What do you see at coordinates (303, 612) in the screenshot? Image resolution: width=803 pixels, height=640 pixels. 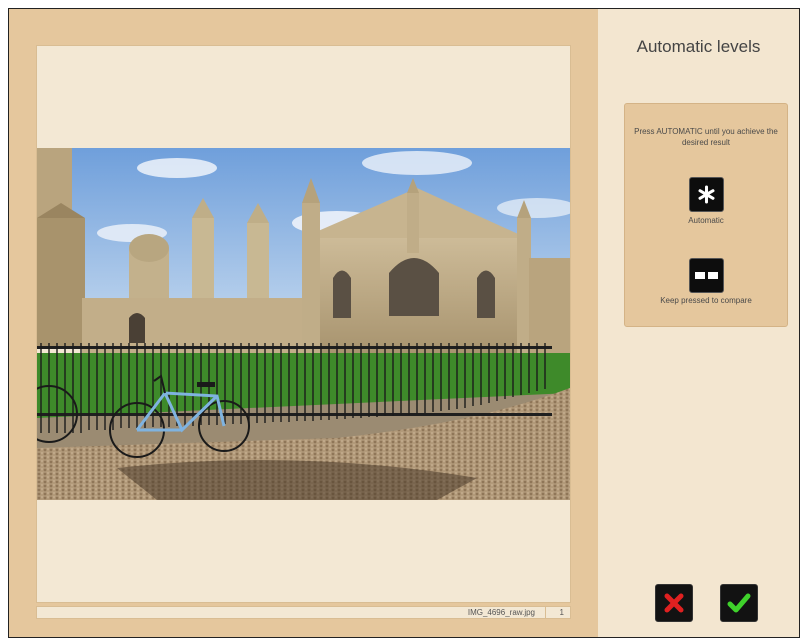 I see `status-bar: IMG_4696_raw.jpg 1` at bounding box center [303, 612].